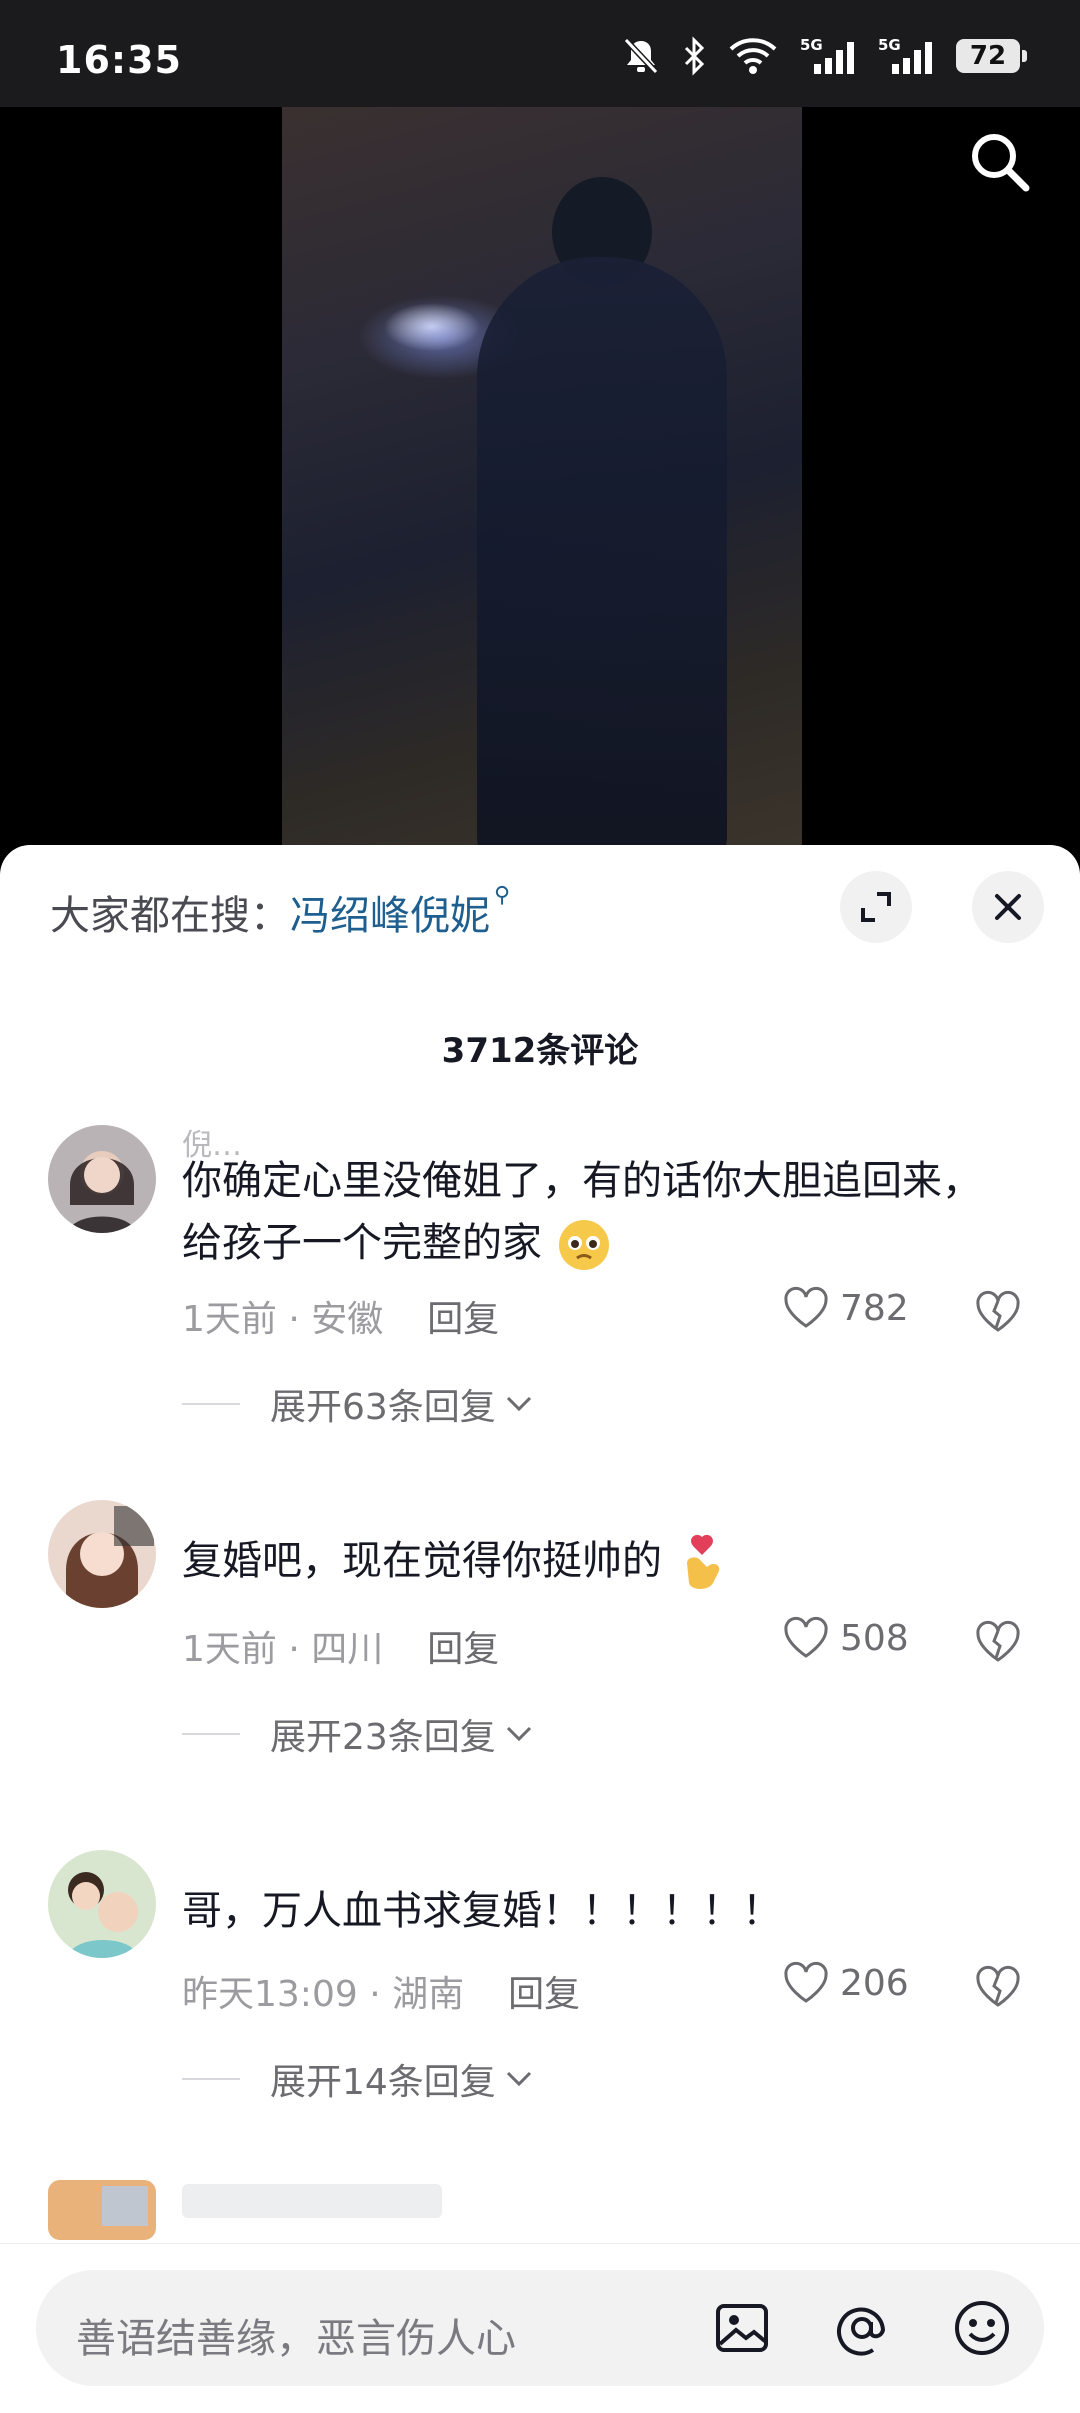 The image size is (1080, 2413). What do you see at coordinates (540, 1051) in the screenshot?
I see `comment-count: 3712条评论` at bounding box center [540, 1051].